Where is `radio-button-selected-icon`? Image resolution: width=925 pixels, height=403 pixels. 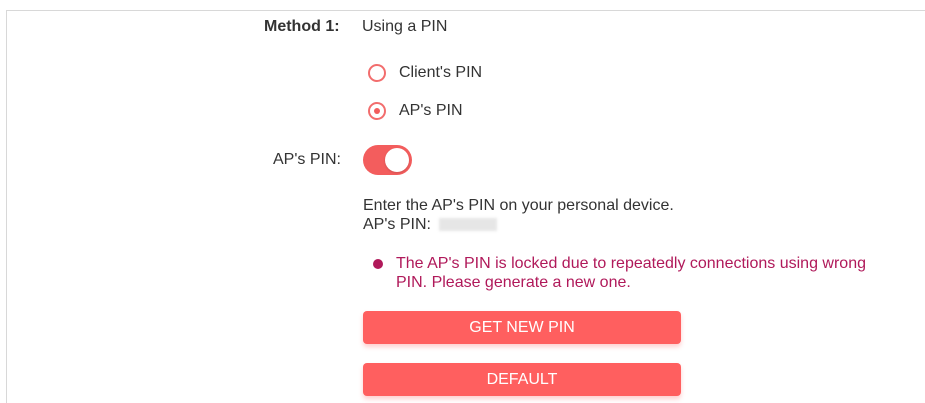 radio-button-selected-icon is located at coordinates (377, 111).